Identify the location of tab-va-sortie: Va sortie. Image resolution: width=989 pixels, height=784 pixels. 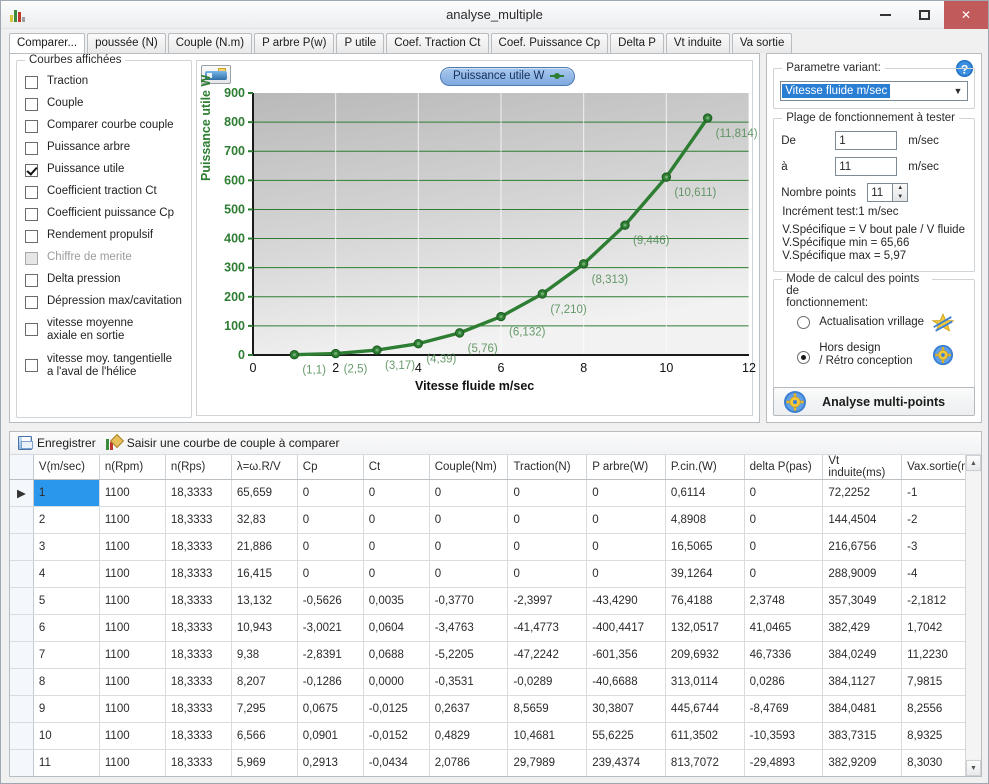
(762, 43).